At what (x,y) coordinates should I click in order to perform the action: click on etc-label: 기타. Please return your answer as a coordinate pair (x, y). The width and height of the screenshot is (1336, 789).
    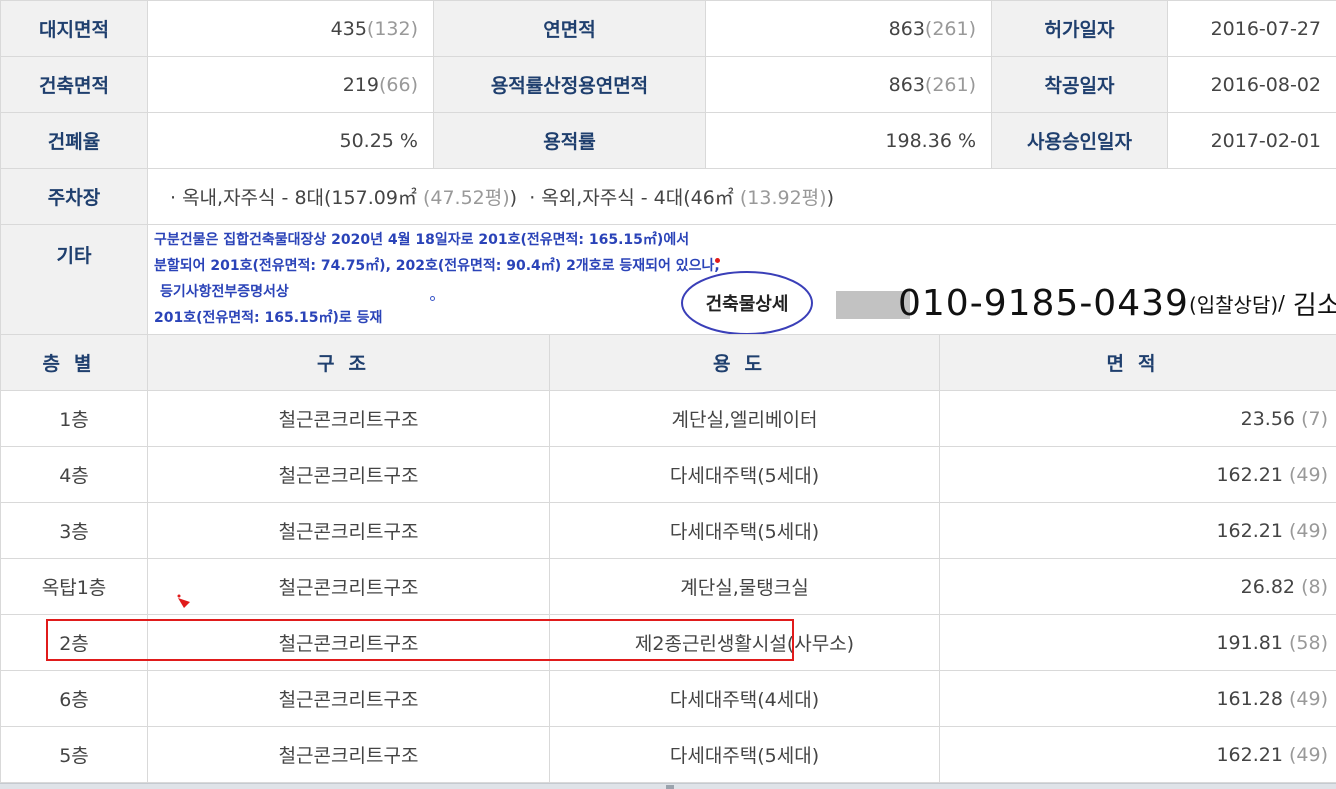
    Looking at the image, I should click on (74, 280).